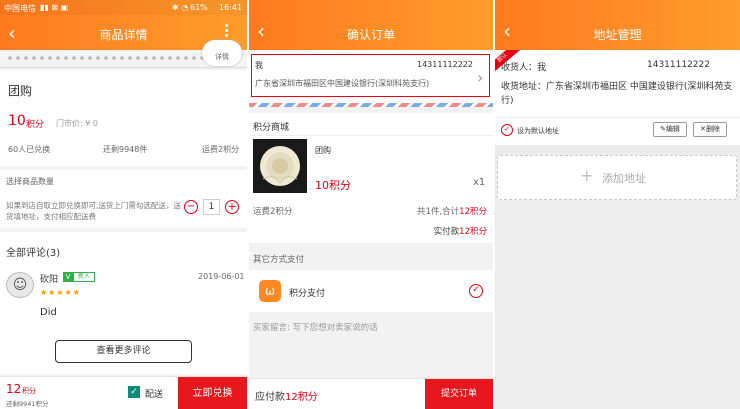  What do you see at coordinates (180, 7) in the screenshot?
I see `wifi-icon: ✱ ◔` at bounding box center [180, 7].